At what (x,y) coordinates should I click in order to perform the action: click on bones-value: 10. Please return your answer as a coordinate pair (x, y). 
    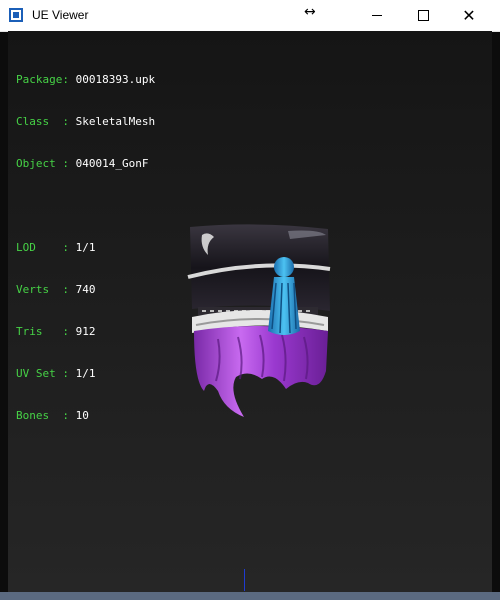
    Looking at the image, I should click on (82, 415).